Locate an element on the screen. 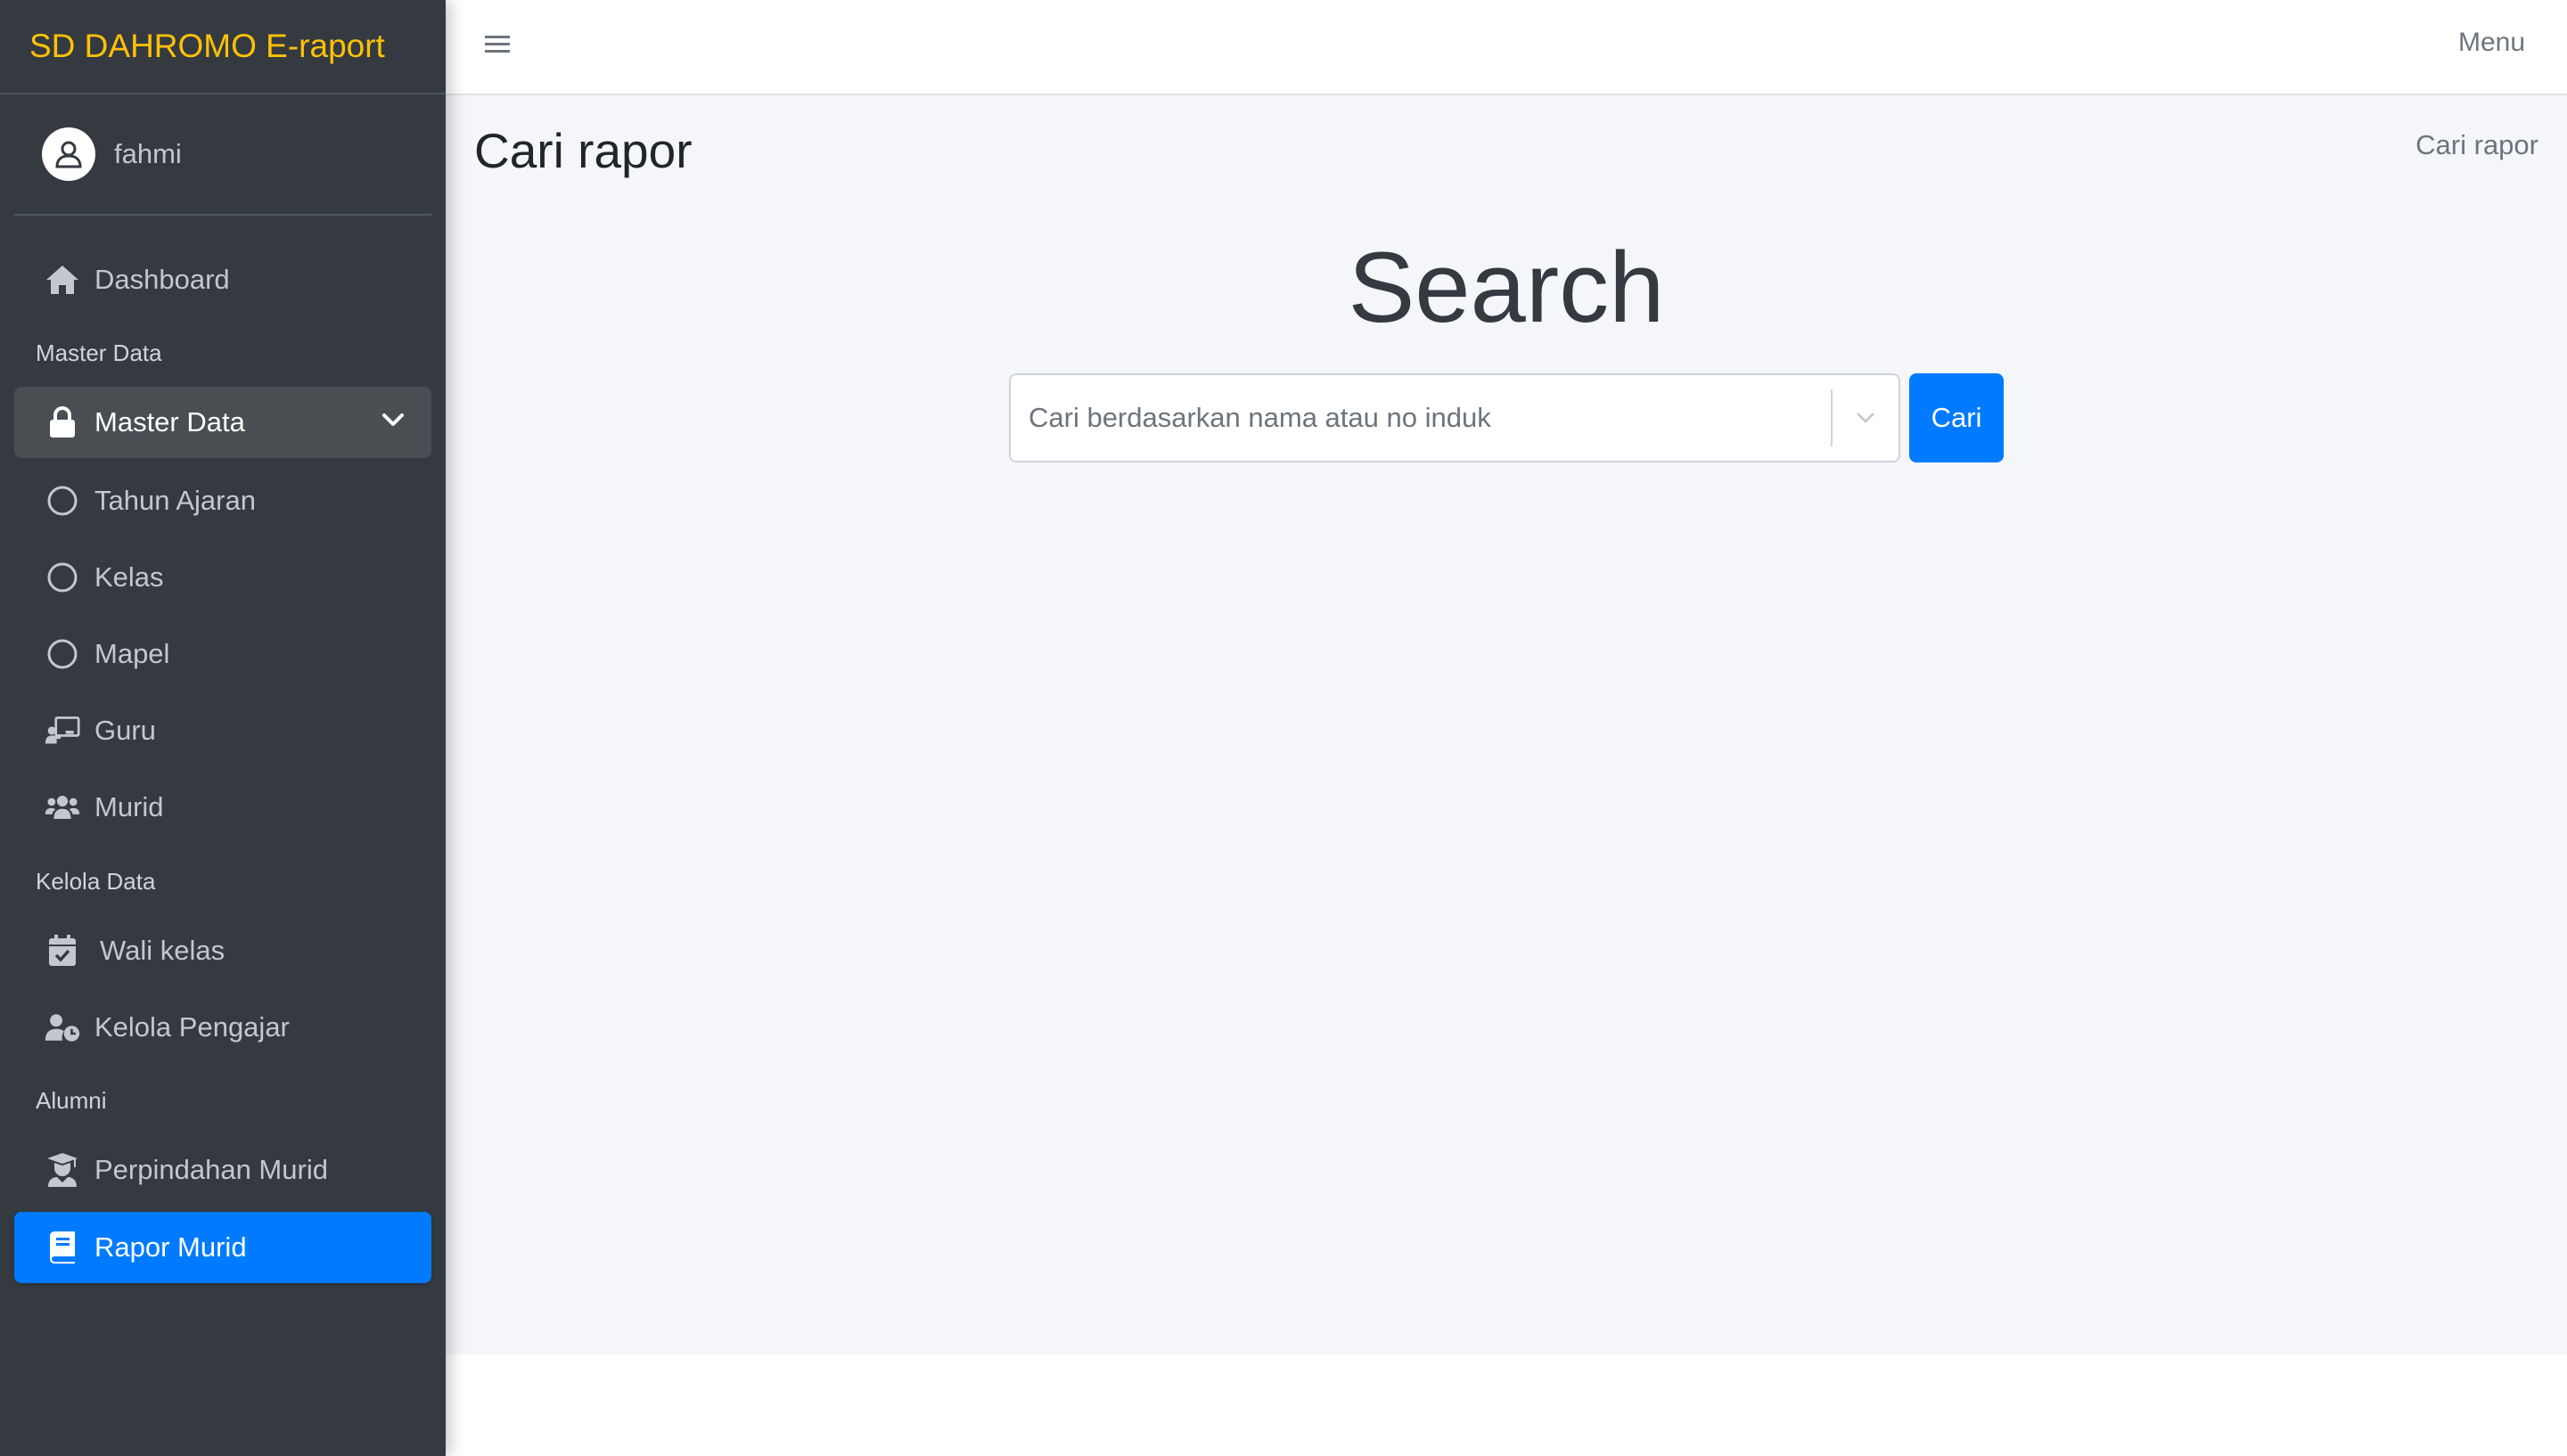  user-name: fahmi is located at coordinates (148, 154).